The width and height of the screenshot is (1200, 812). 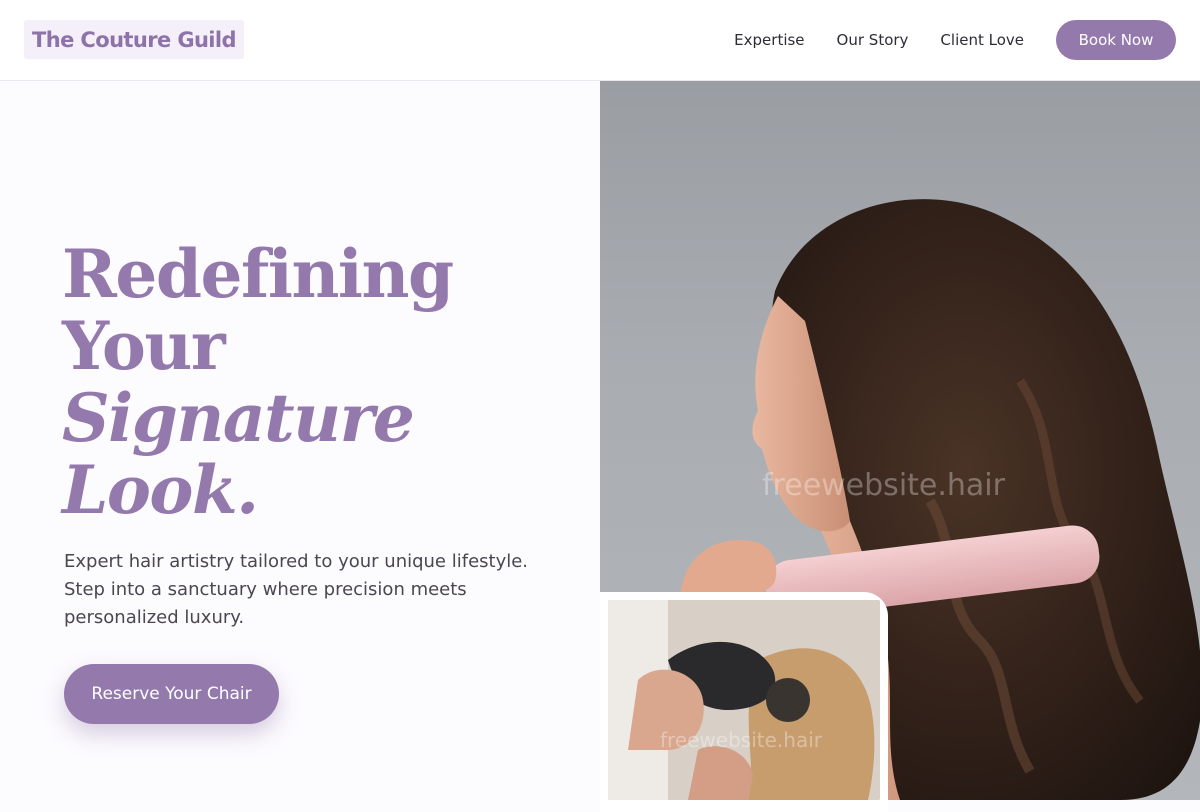 What do you see at coordinates (788, 700) in the screenshot?
I see `round-brush-icon` at bounding box center [788, 700].